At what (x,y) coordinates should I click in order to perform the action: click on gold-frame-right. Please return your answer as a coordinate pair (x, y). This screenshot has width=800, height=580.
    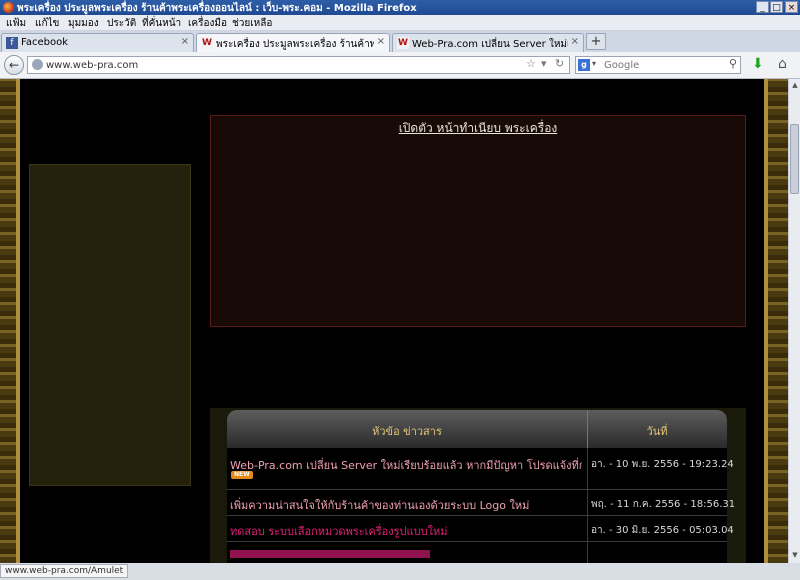
    Looking at the image, I should click on (776, 321).